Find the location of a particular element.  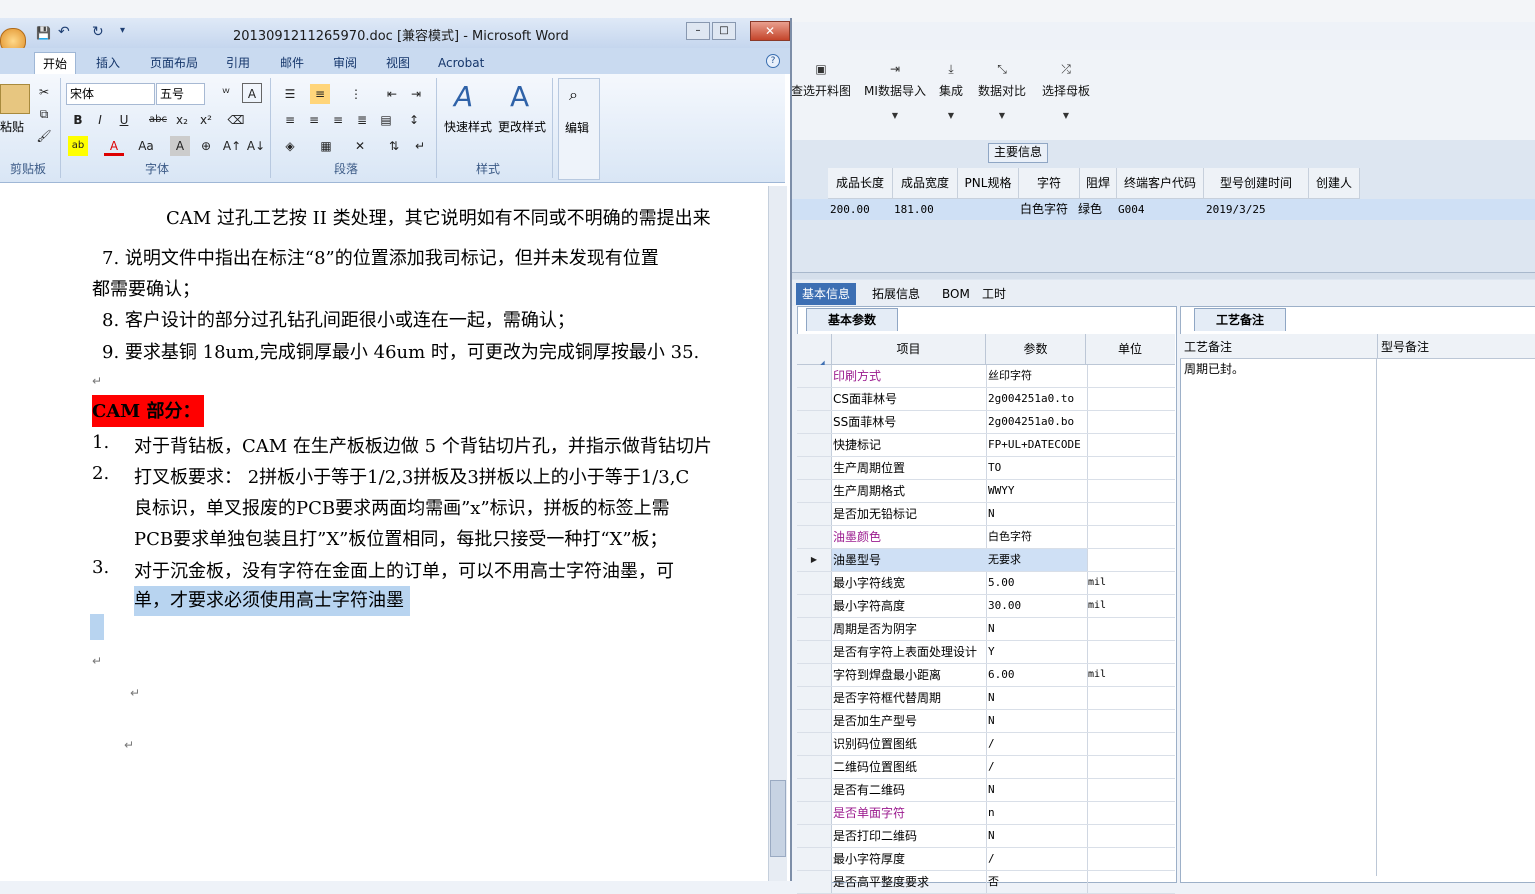

clear-formatting-icon: ⌫ is located at coordinates (236, 120).